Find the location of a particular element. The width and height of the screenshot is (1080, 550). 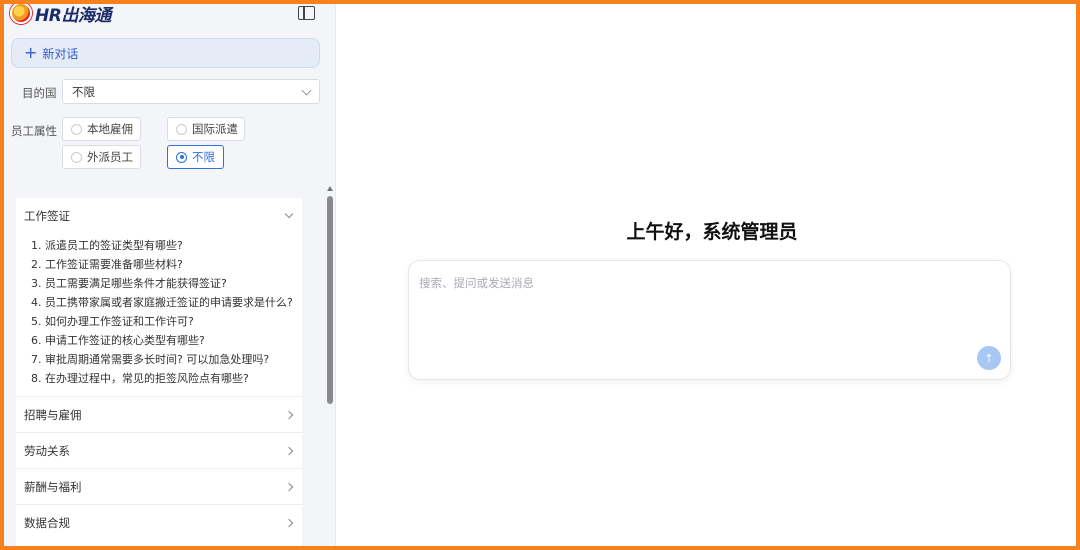

employee-type-label: 员工属性 is located at coordinates (34, 131).